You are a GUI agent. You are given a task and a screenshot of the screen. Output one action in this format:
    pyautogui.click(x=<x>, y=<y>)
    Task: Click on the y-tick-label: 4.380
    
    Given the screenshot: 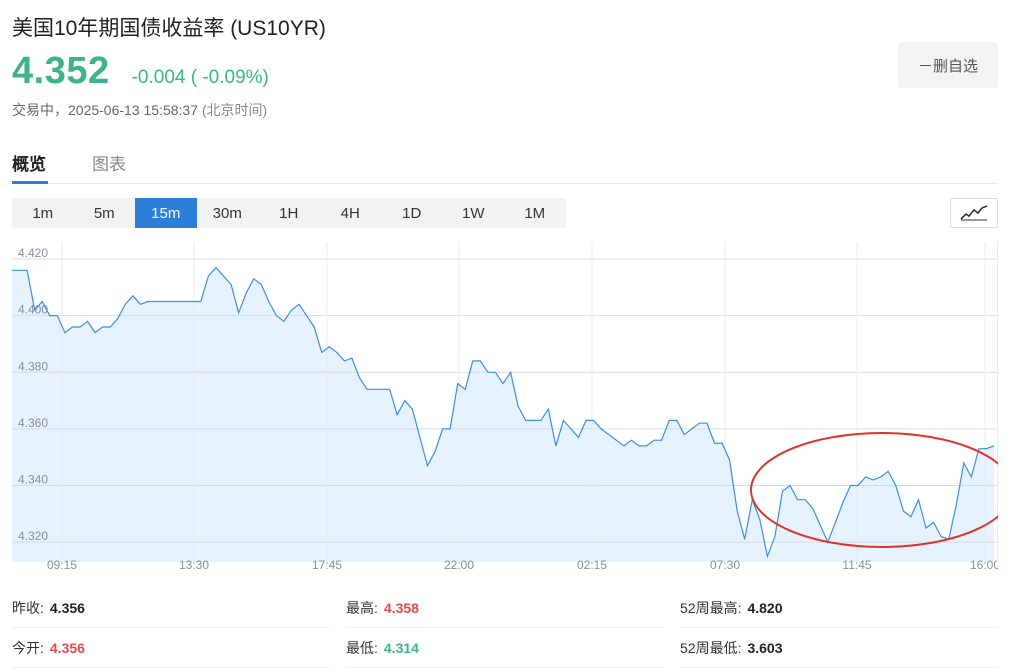 What is the action you would take?
    pyautogui.click(x=33, y=366)
    